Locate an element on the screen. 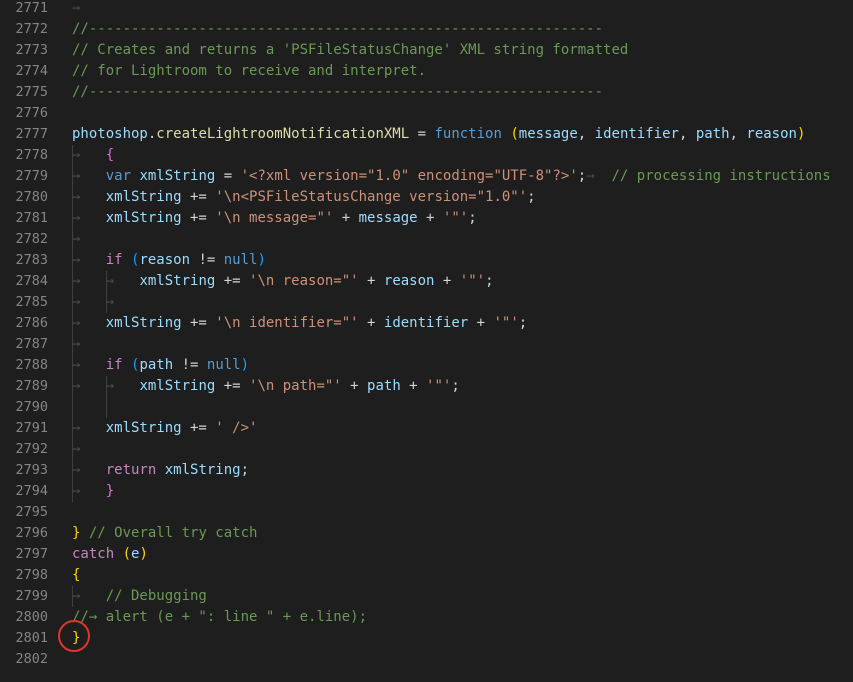 Image resolution: width=853 pixels, height=682 pixels. code-line: 2790 is located at coordinates (426, 407).